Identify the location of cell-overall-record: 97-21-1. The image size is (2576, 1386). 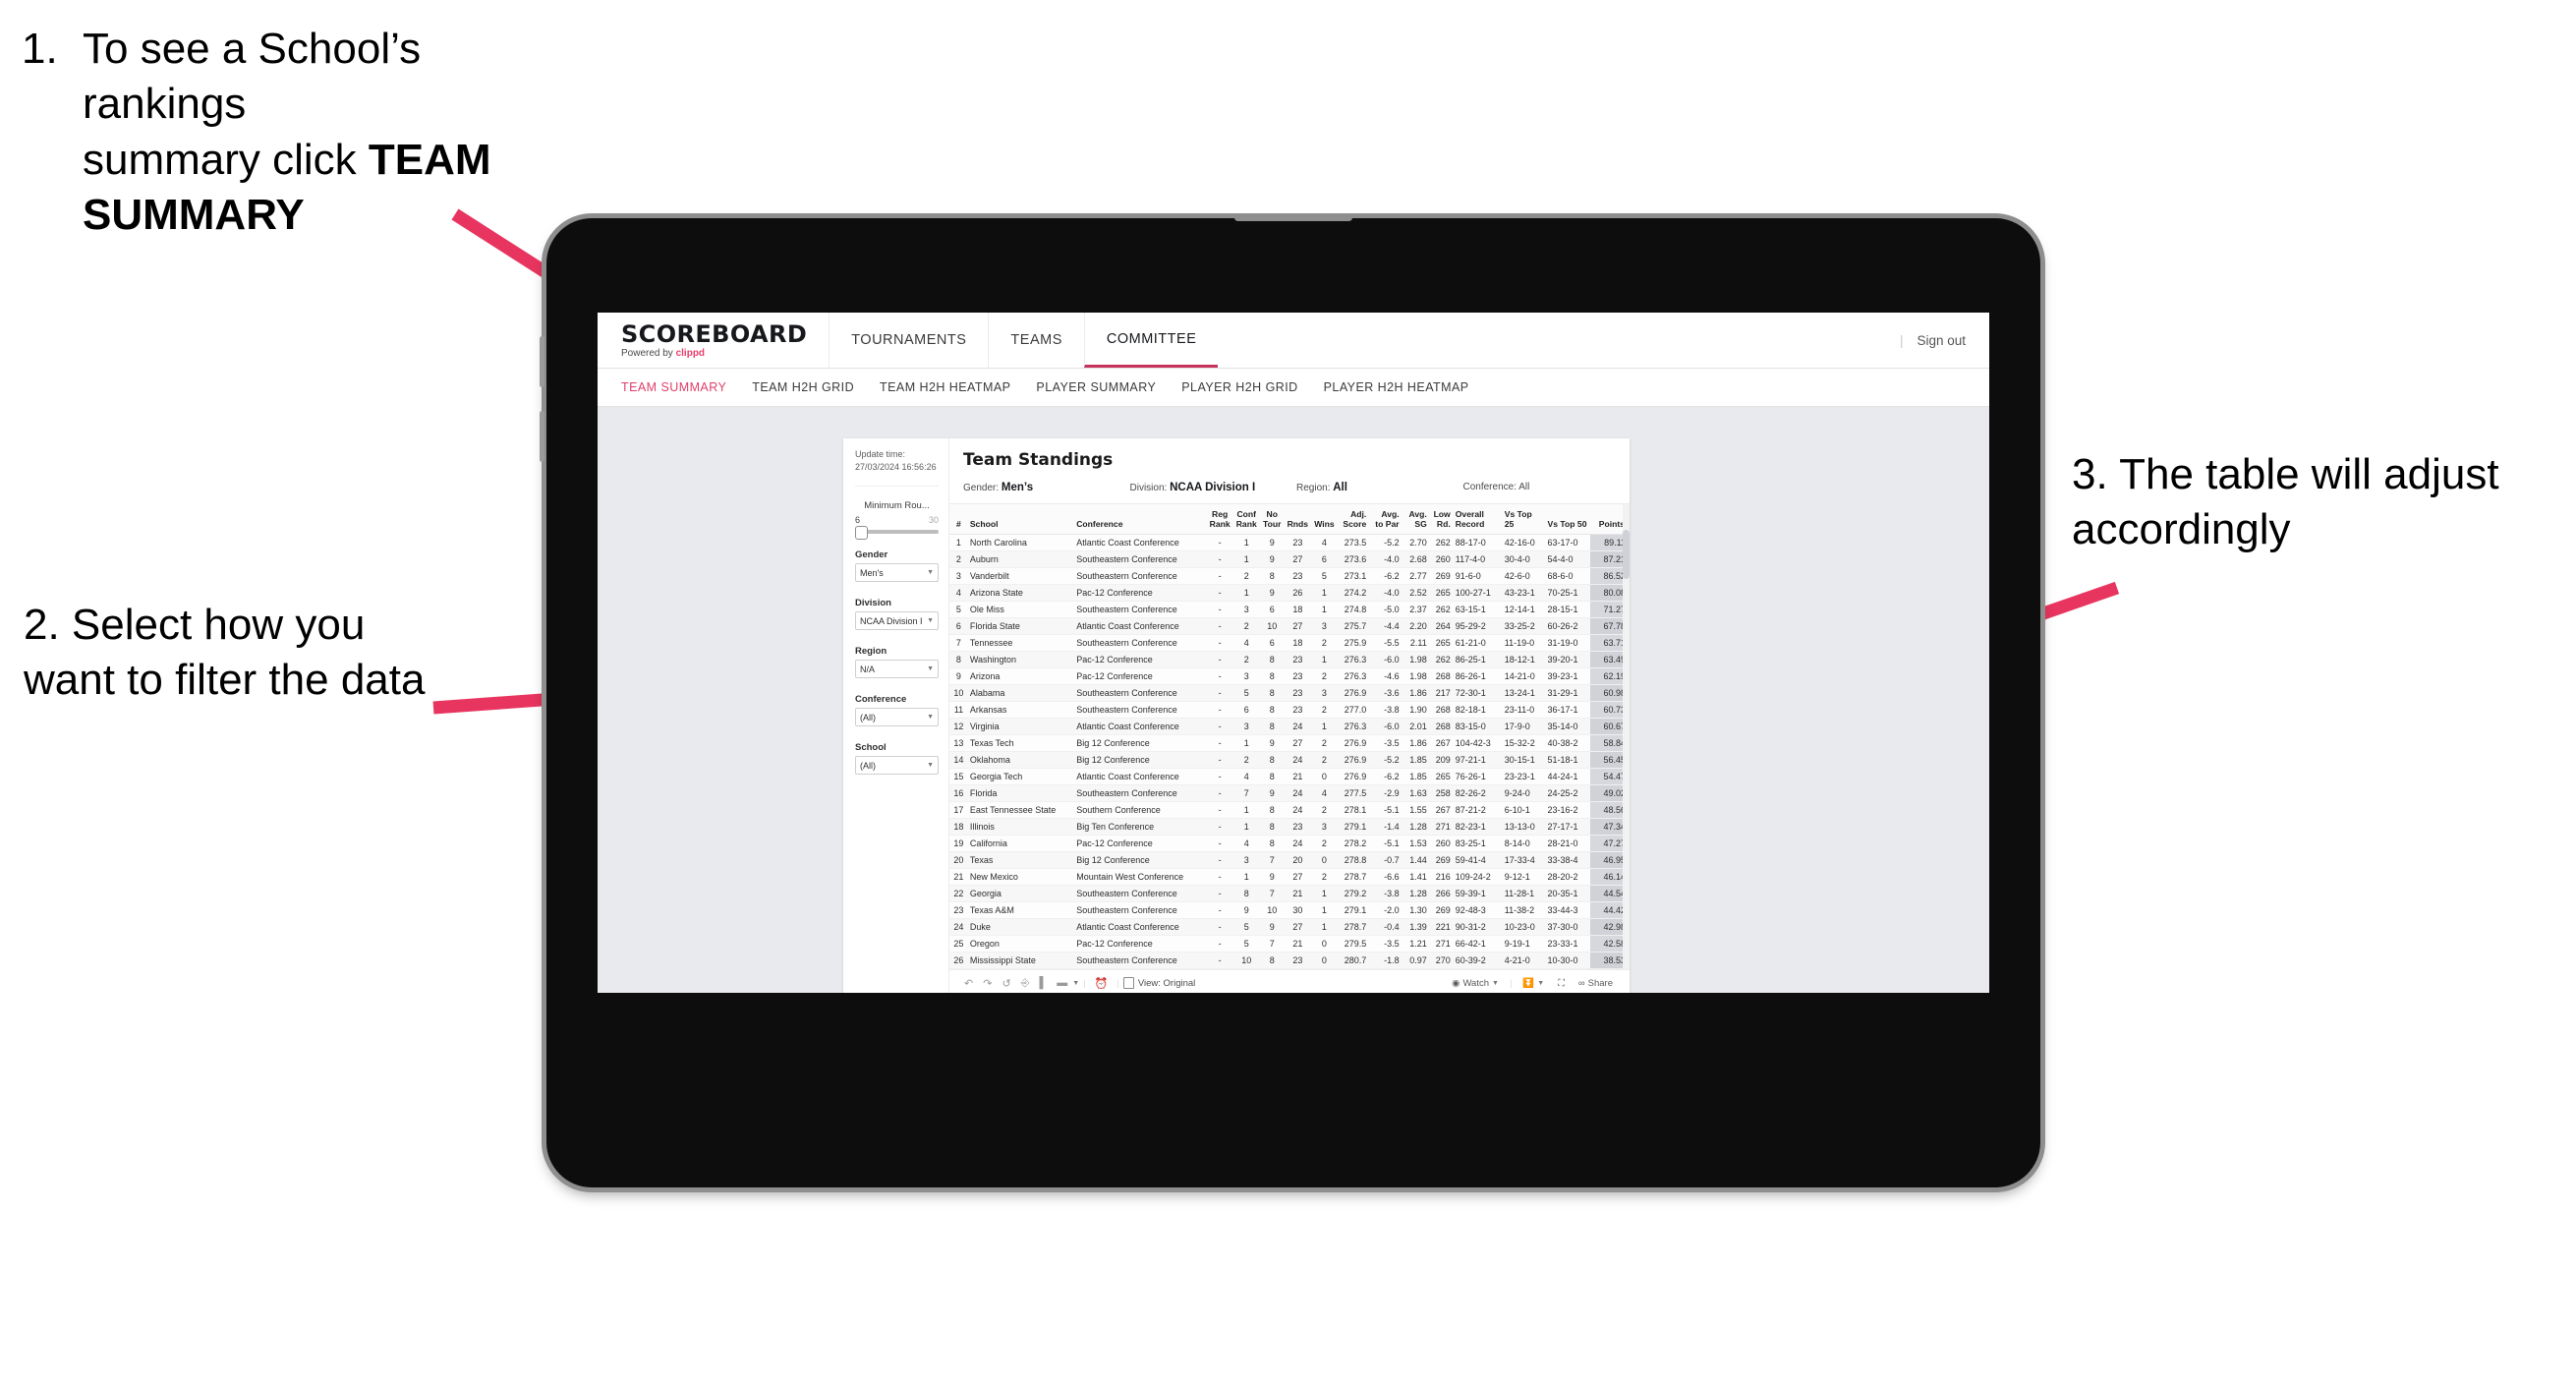
(1480, 761).